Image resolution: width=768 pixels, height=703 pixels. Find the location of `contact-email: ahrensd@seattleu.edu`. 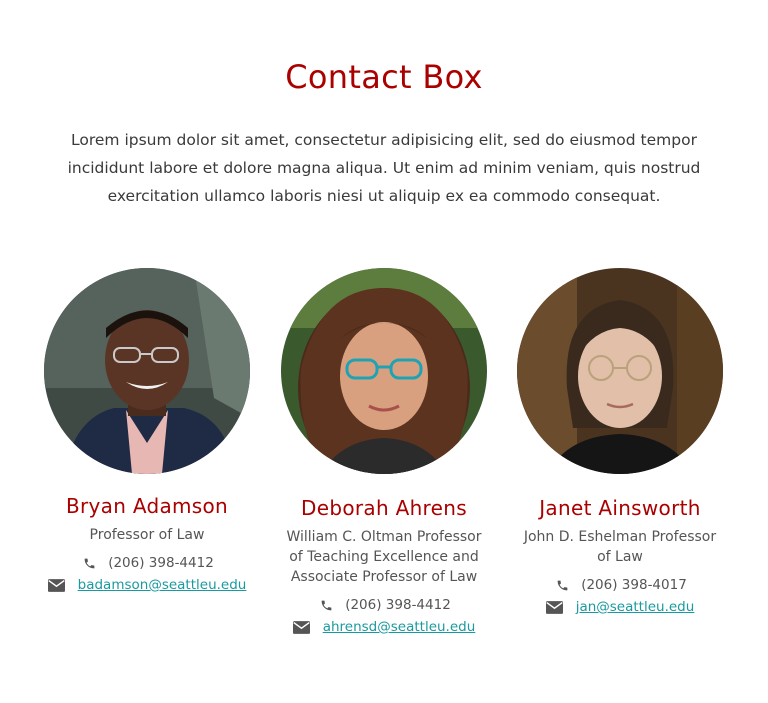

contact-email: ahrensd@seattleu.edu is located at coordinates (384, 627).